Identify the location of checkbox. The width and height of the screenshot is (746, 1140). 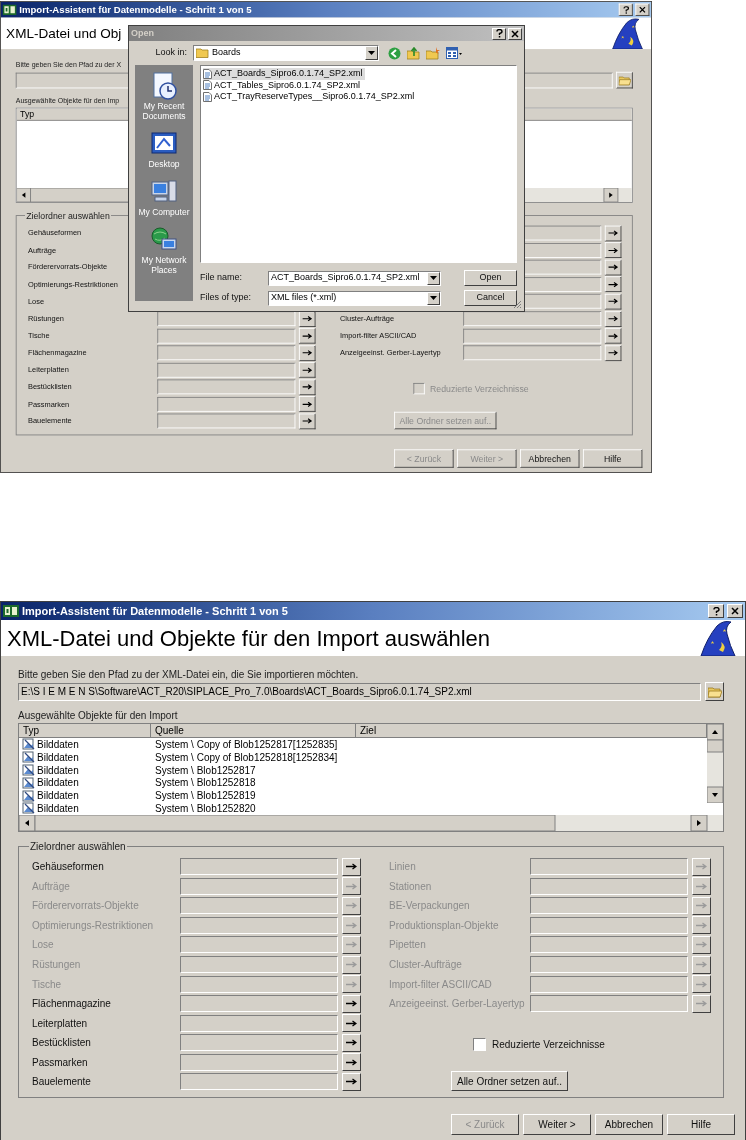
(479, 1045).